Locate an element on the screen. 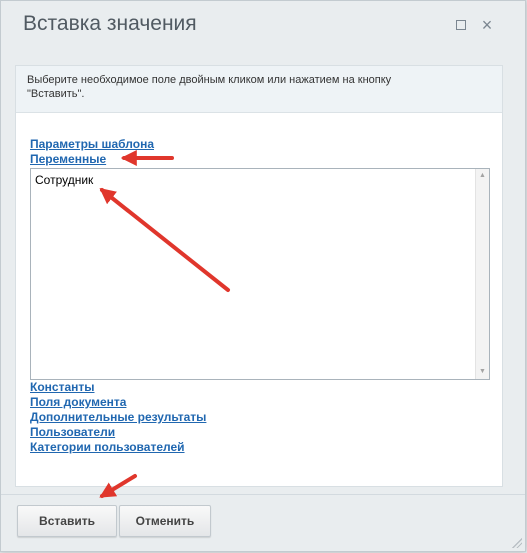  maximize-button is located at coordinates (461, 25).